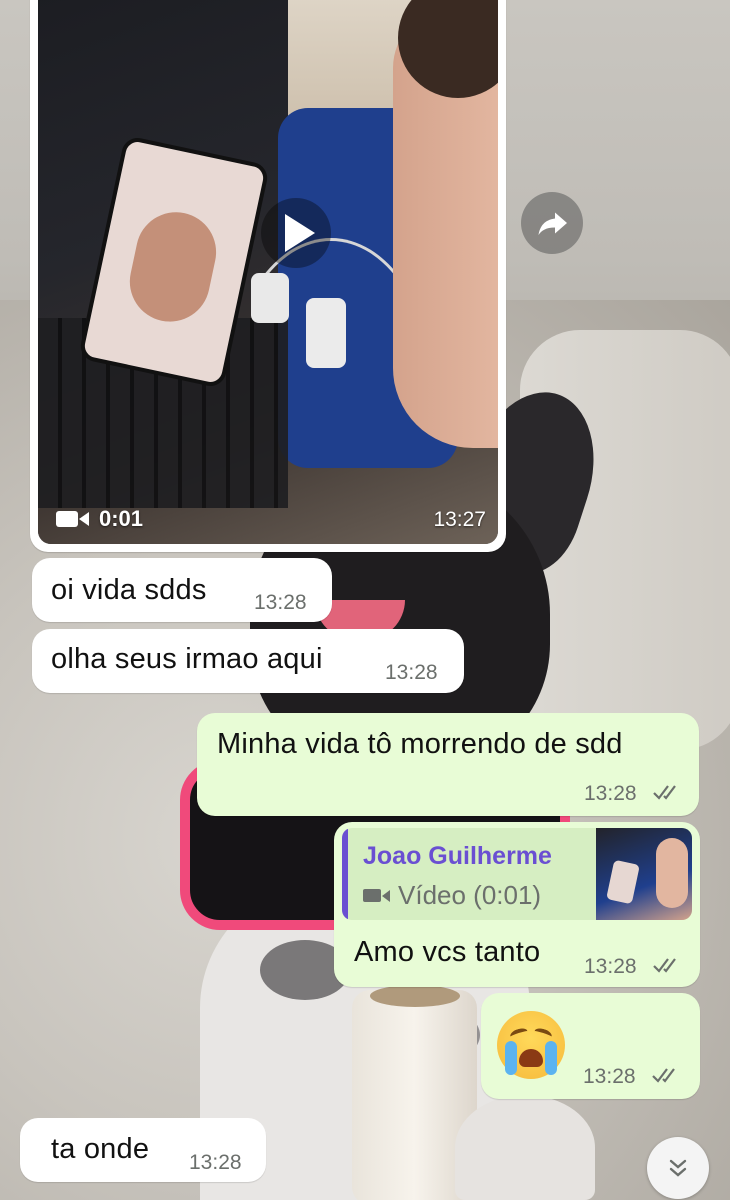 This screenshot has width=730, height=1200. What do you see at coordinates (415, 996) in the screenshot?
I see `wallpaper-chew-bone-top` at bounding box center [415, 996].